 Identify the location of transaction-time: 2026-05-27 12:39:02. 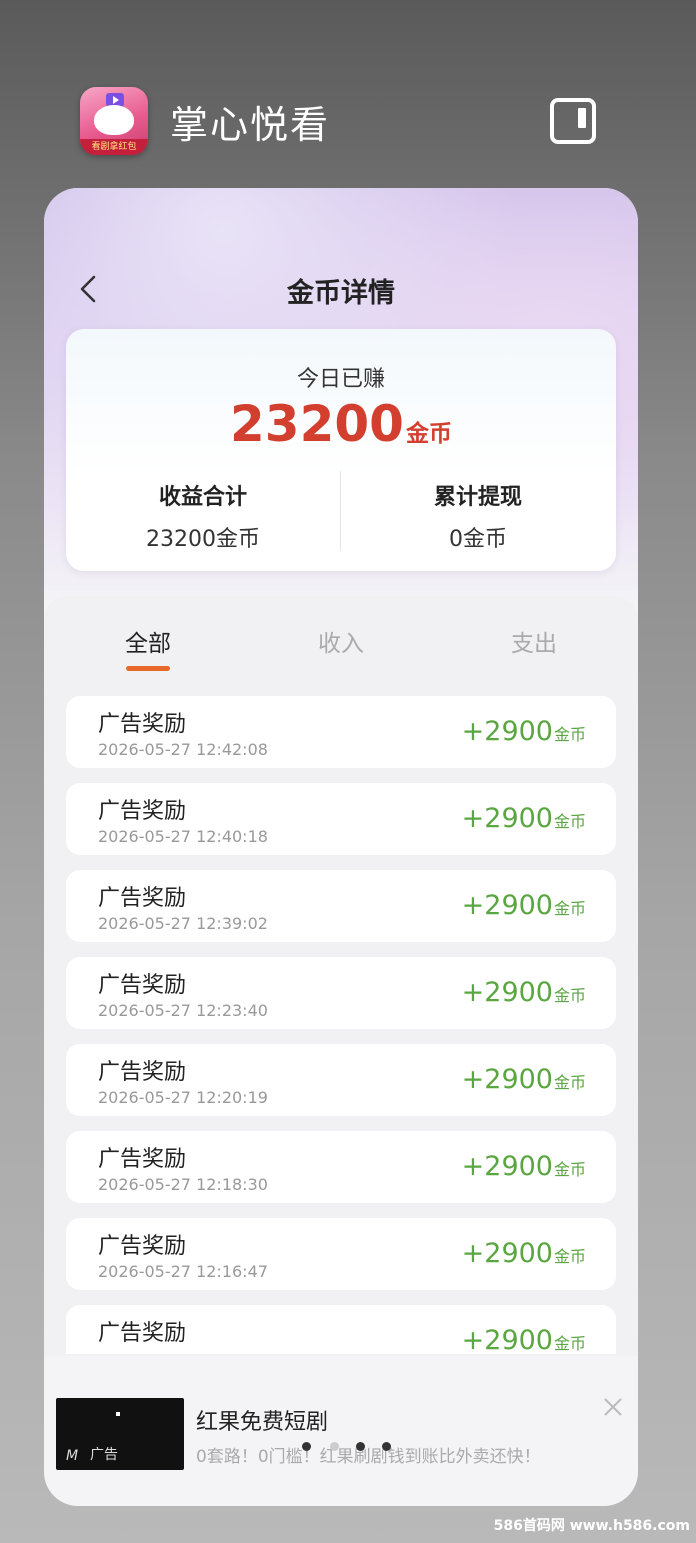
(183, 923).